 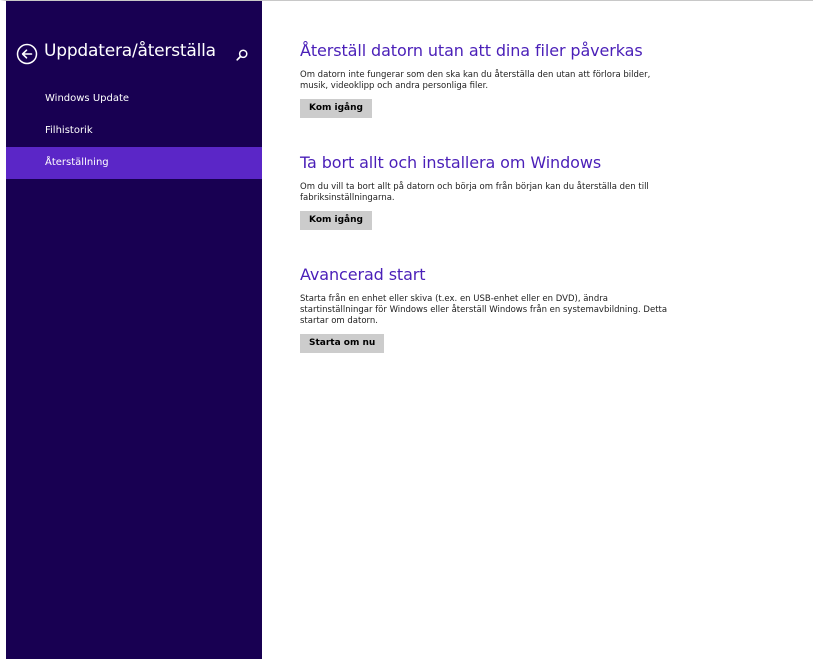 I want to click on reset-start-button: Kom igång, so click(x=336, y=220).